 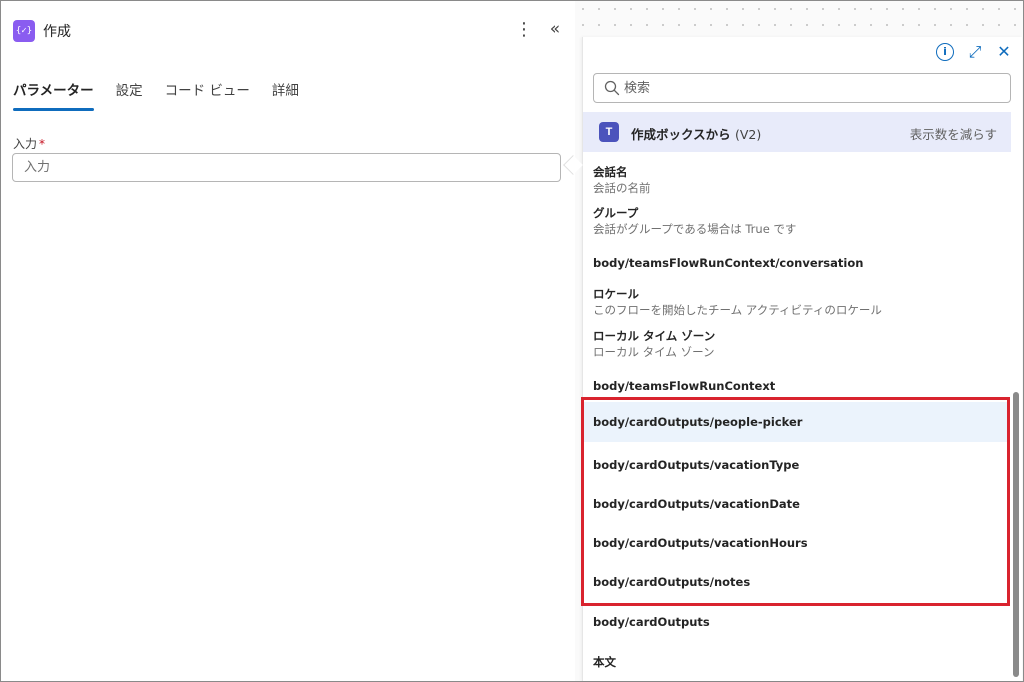 What do you see at coordinates (610, 172) in the screenshot?
I see `item-title: 会話名` at bounding box center [610, 172].